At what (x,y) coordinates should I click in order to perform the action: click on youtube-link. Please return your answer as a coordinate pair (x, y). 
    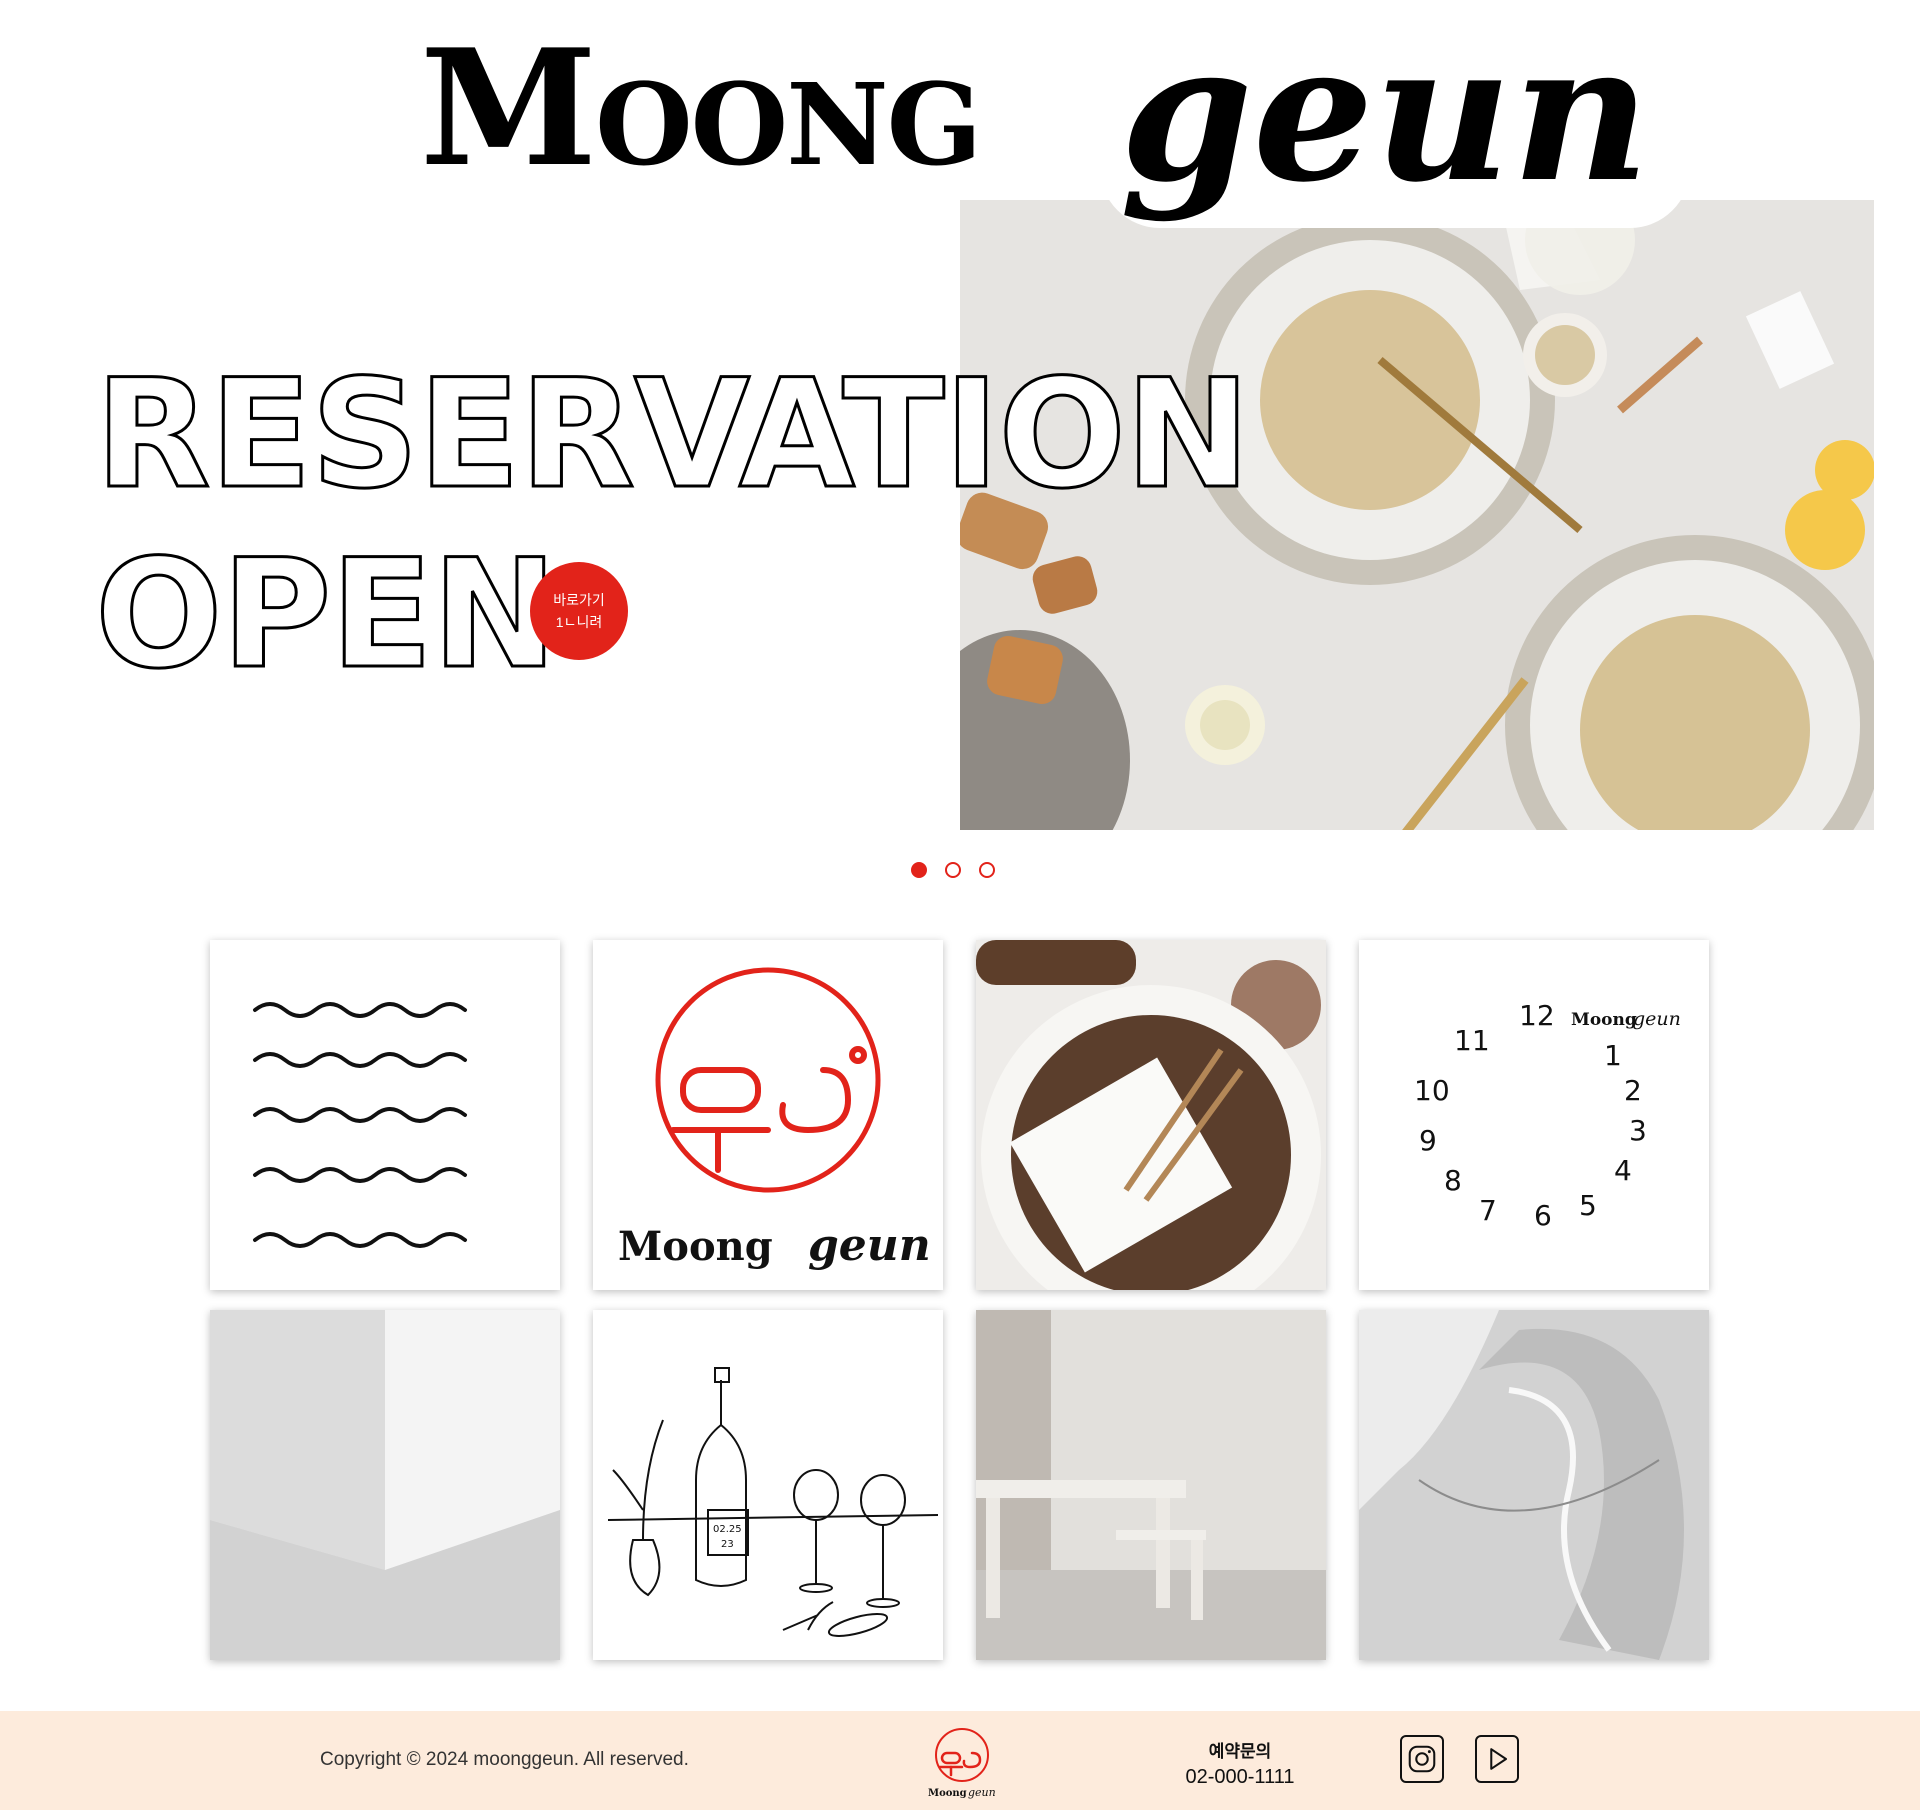
    Looking at the image, I should click on (1497, 1759).